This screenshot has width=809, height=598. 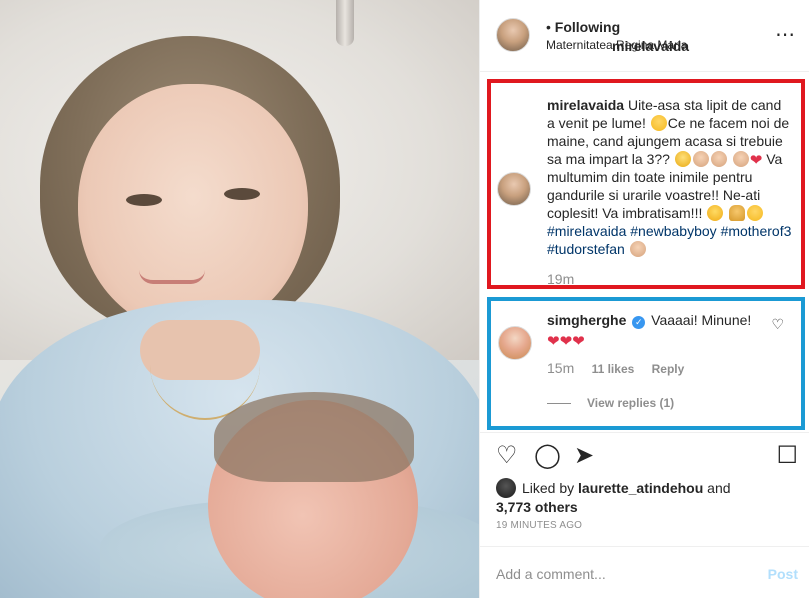 What do you see at coordinates (507, 456) in the screenshot?
I see `like-heart-icon: ♡` at bounding box center [507, 456].